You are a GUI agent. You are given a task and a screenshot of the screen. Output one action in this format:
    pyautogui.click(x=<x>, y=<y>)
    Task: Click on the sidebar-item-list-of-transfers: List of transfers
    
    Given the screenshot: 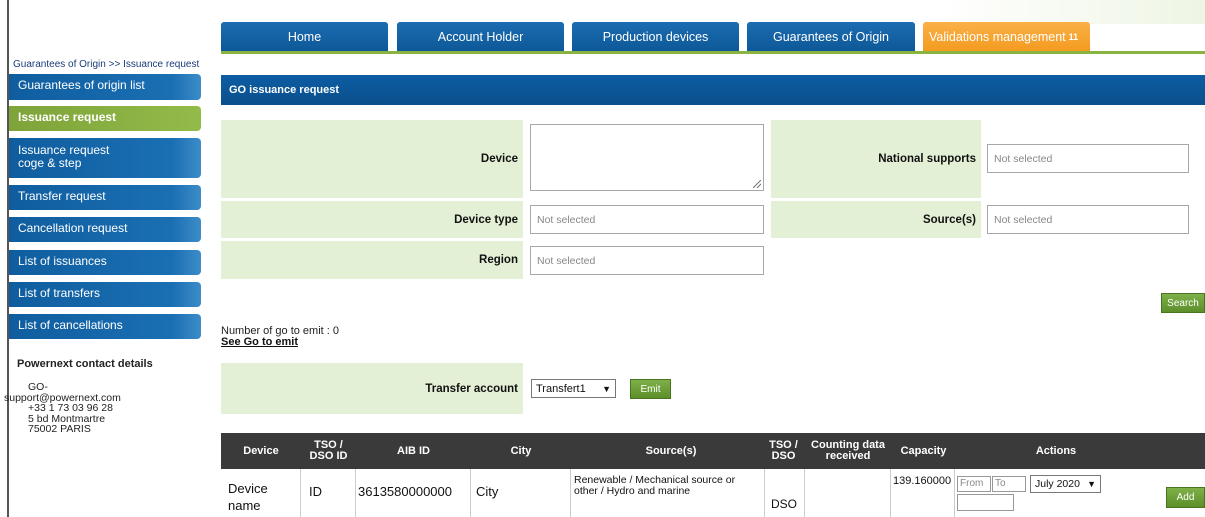 What is the action you would take?
    pyautogui.click(x=105, y=294)
    